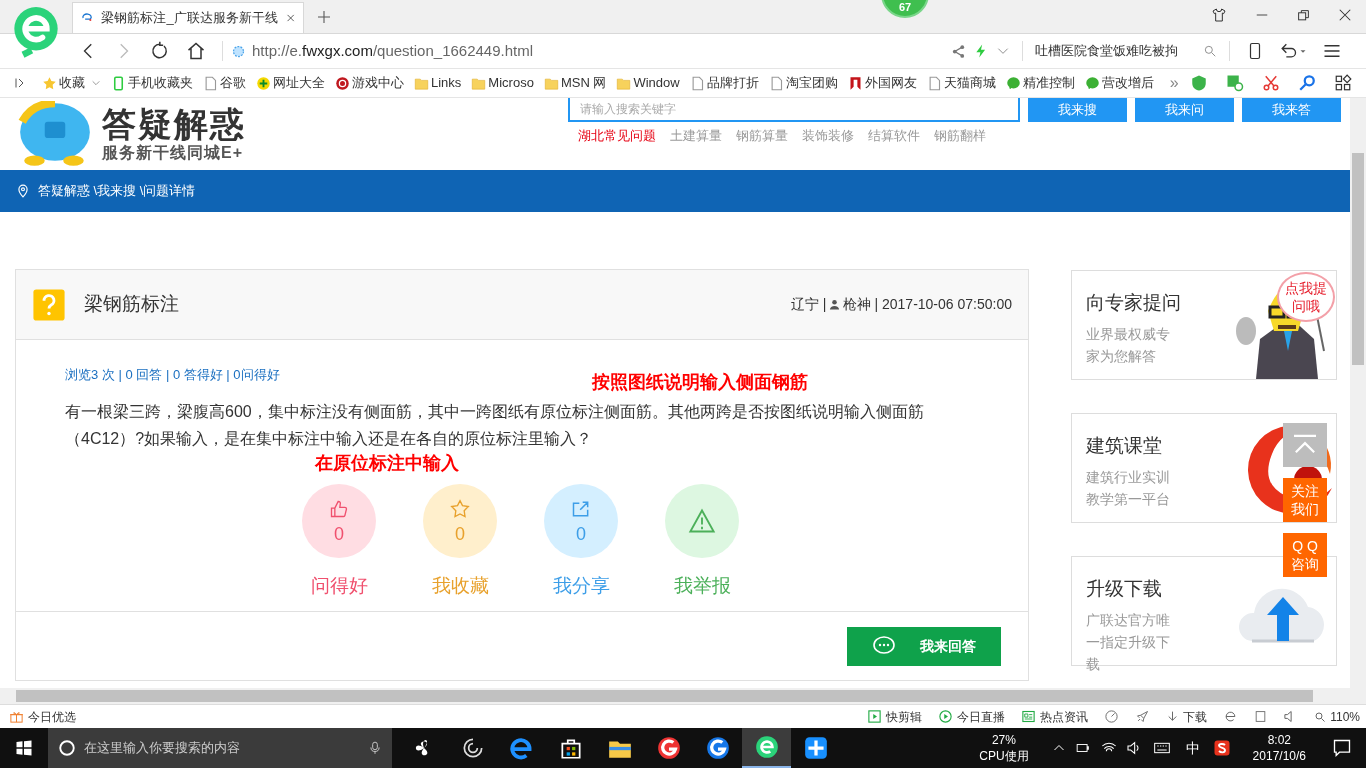 Image resolution: width=1366 pixels, height=768 pixels. What do you see at coordinates (375, 748) in the screenshot?
I see `microphone-icon` at bounding box center [375, 748].